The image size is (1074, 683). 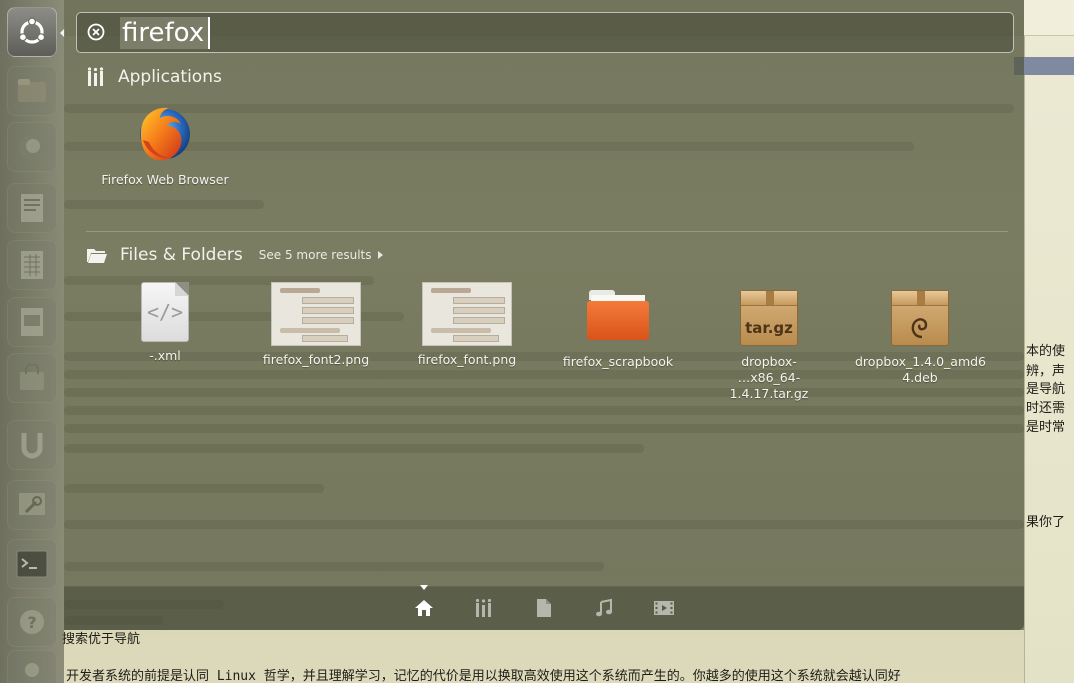 I want to click on see-more-label: See 5 more results, so click(x=315, y=255).